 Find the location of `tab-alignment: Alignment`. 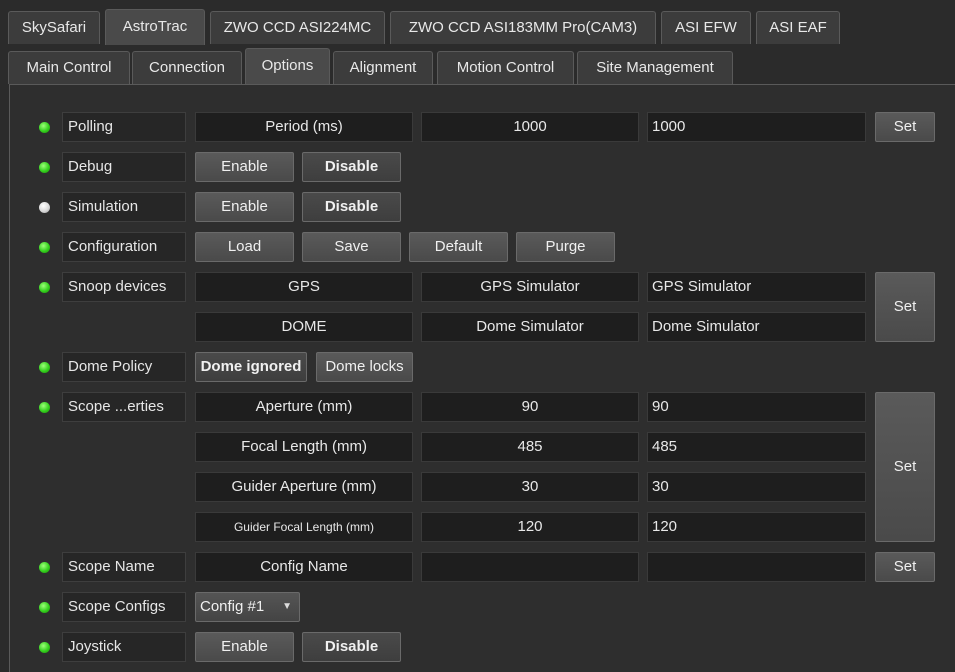

tab-alignment: Alignment is located at coordinates (383, 67).